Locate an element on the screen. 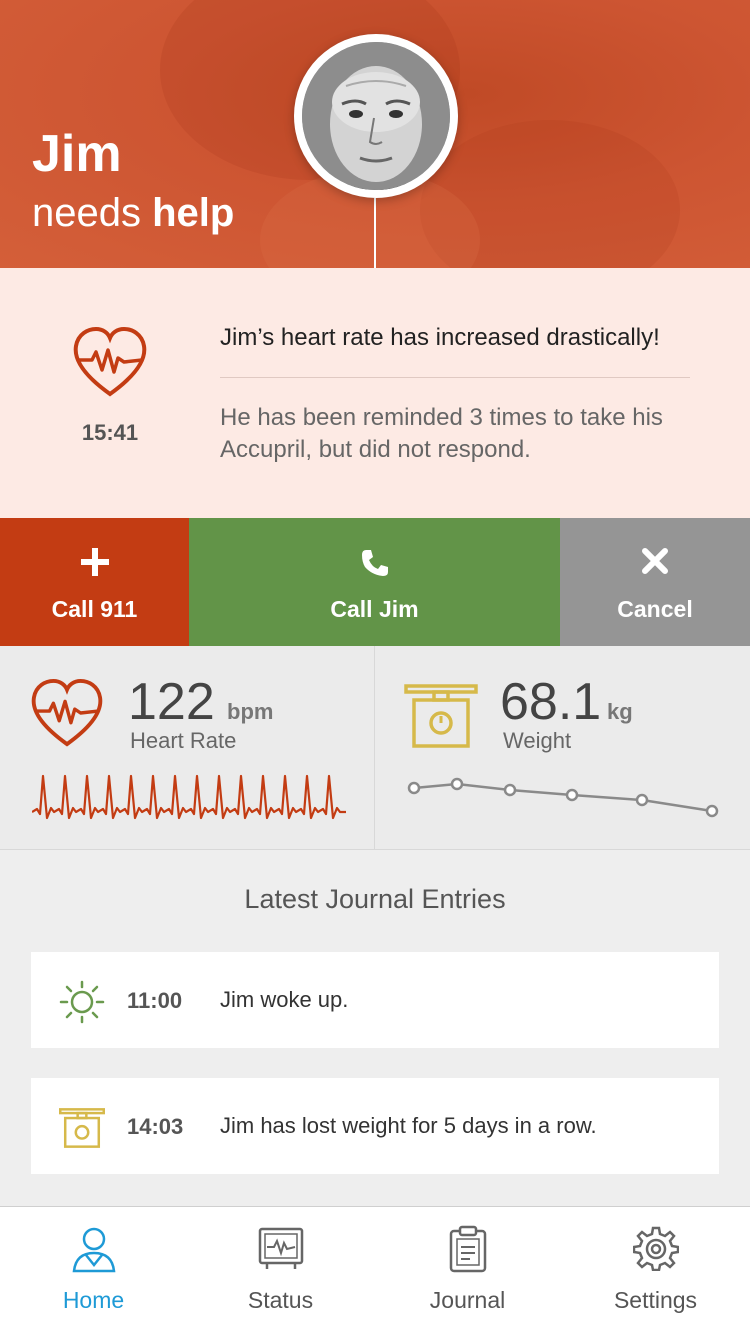 The image size is (750, 1334). call-911-label: Call 911 is located at coordinates (94, 609).